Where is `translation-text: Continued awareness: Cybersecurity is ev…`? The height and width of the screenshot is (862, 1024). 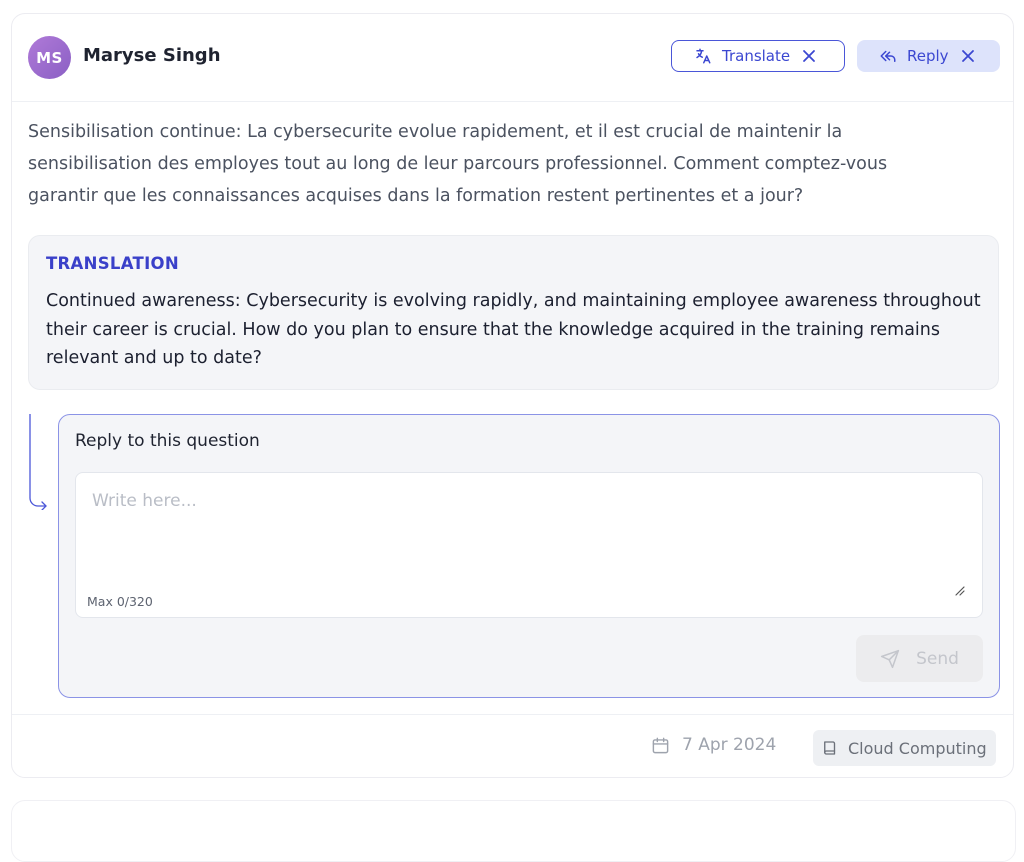
translation-text: Continued awareness: Cybersecurity is ev… is located at coordinates (513, 329).